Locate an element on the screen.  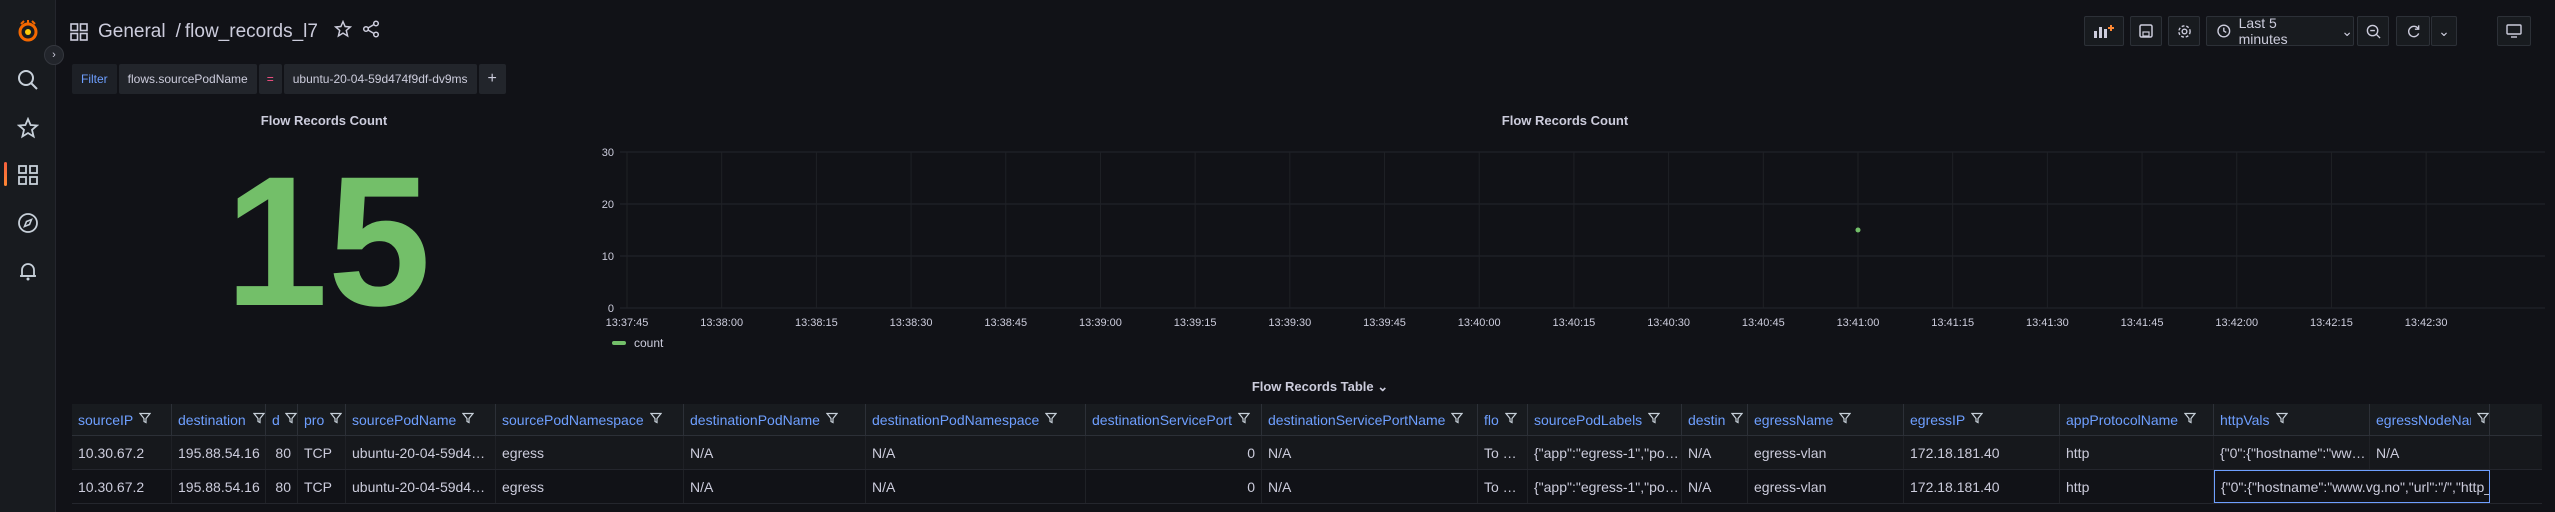
column-header-destinationServicePortName: destinationServicePortName is located at coordinates (1370, 419).